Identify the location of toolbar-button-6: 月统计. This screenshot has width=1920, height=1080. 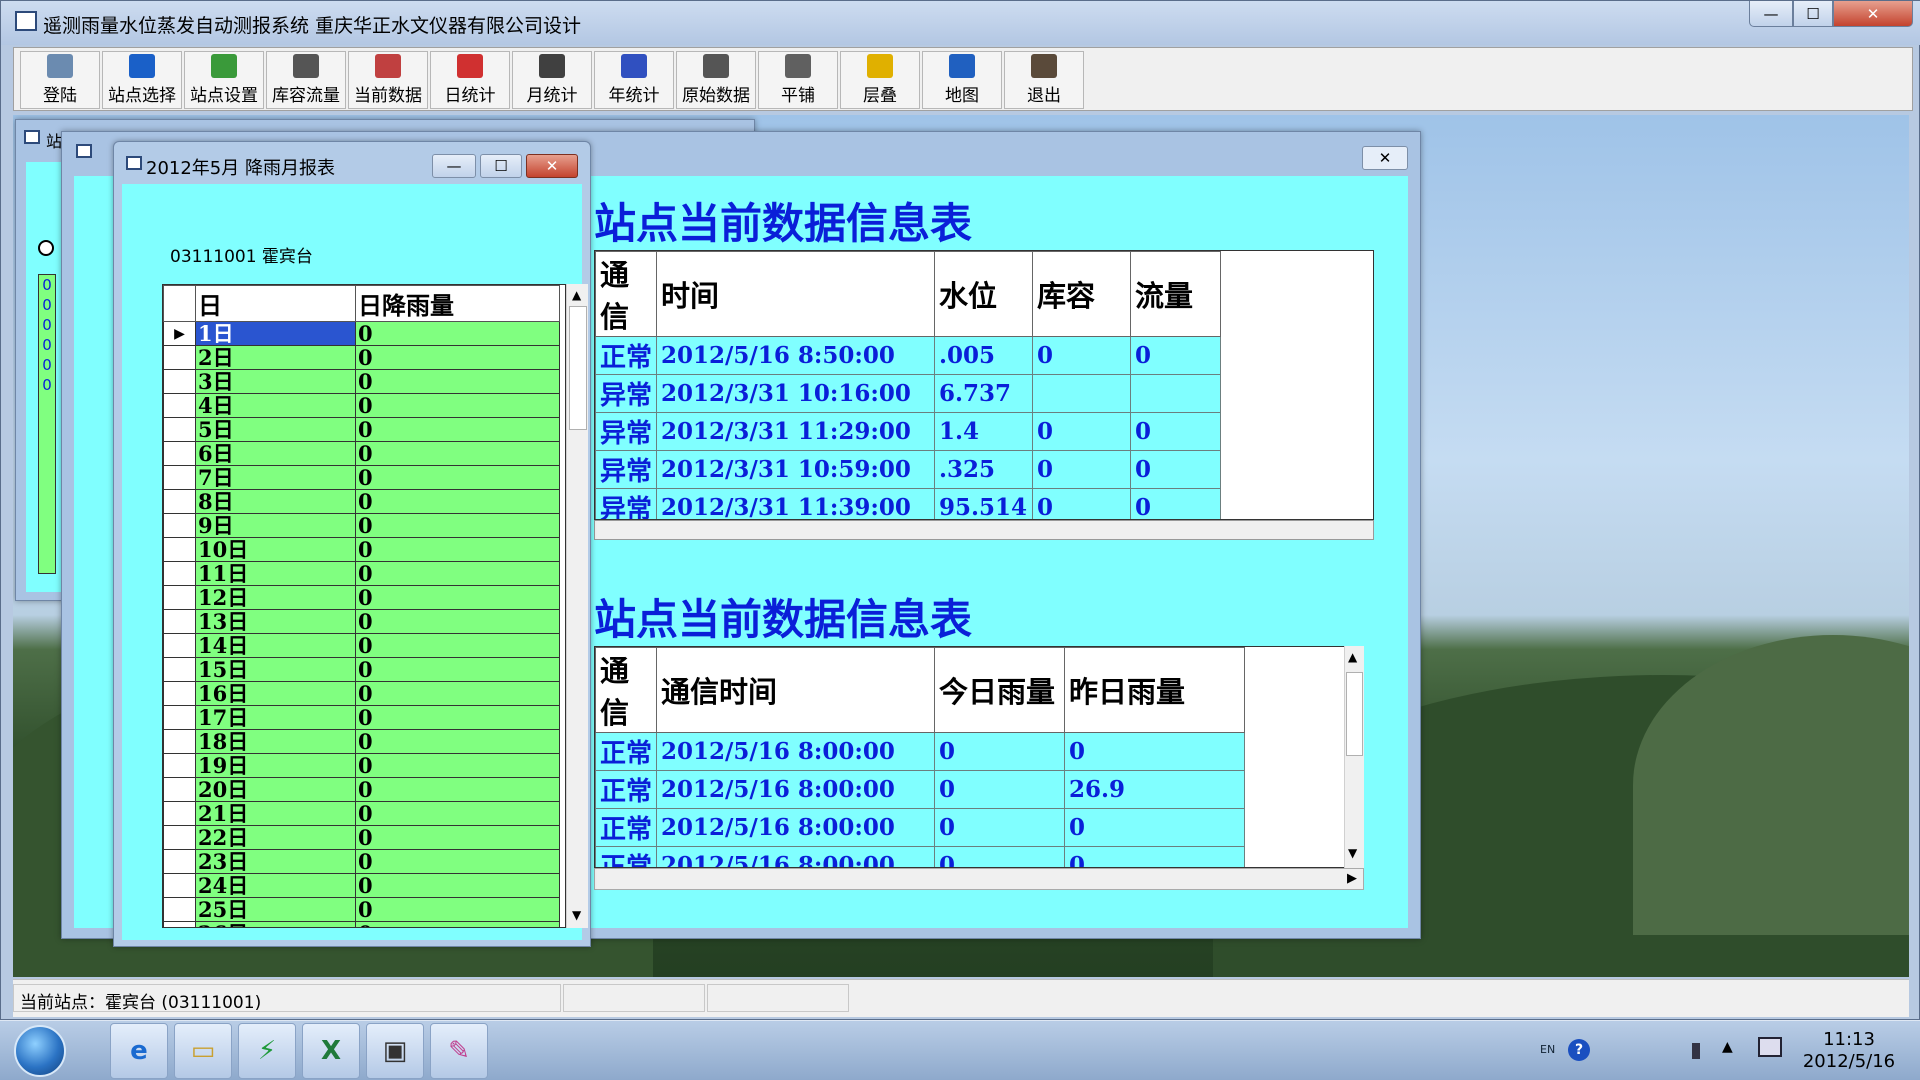
(552, 80).